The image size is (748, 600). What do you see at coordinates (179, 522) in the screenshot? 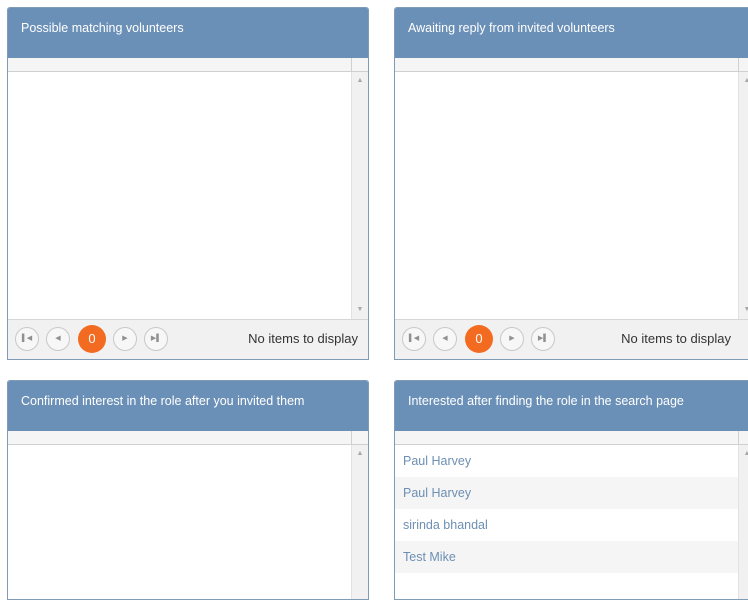
I see `grid-content` at bounding box center [179, 522].